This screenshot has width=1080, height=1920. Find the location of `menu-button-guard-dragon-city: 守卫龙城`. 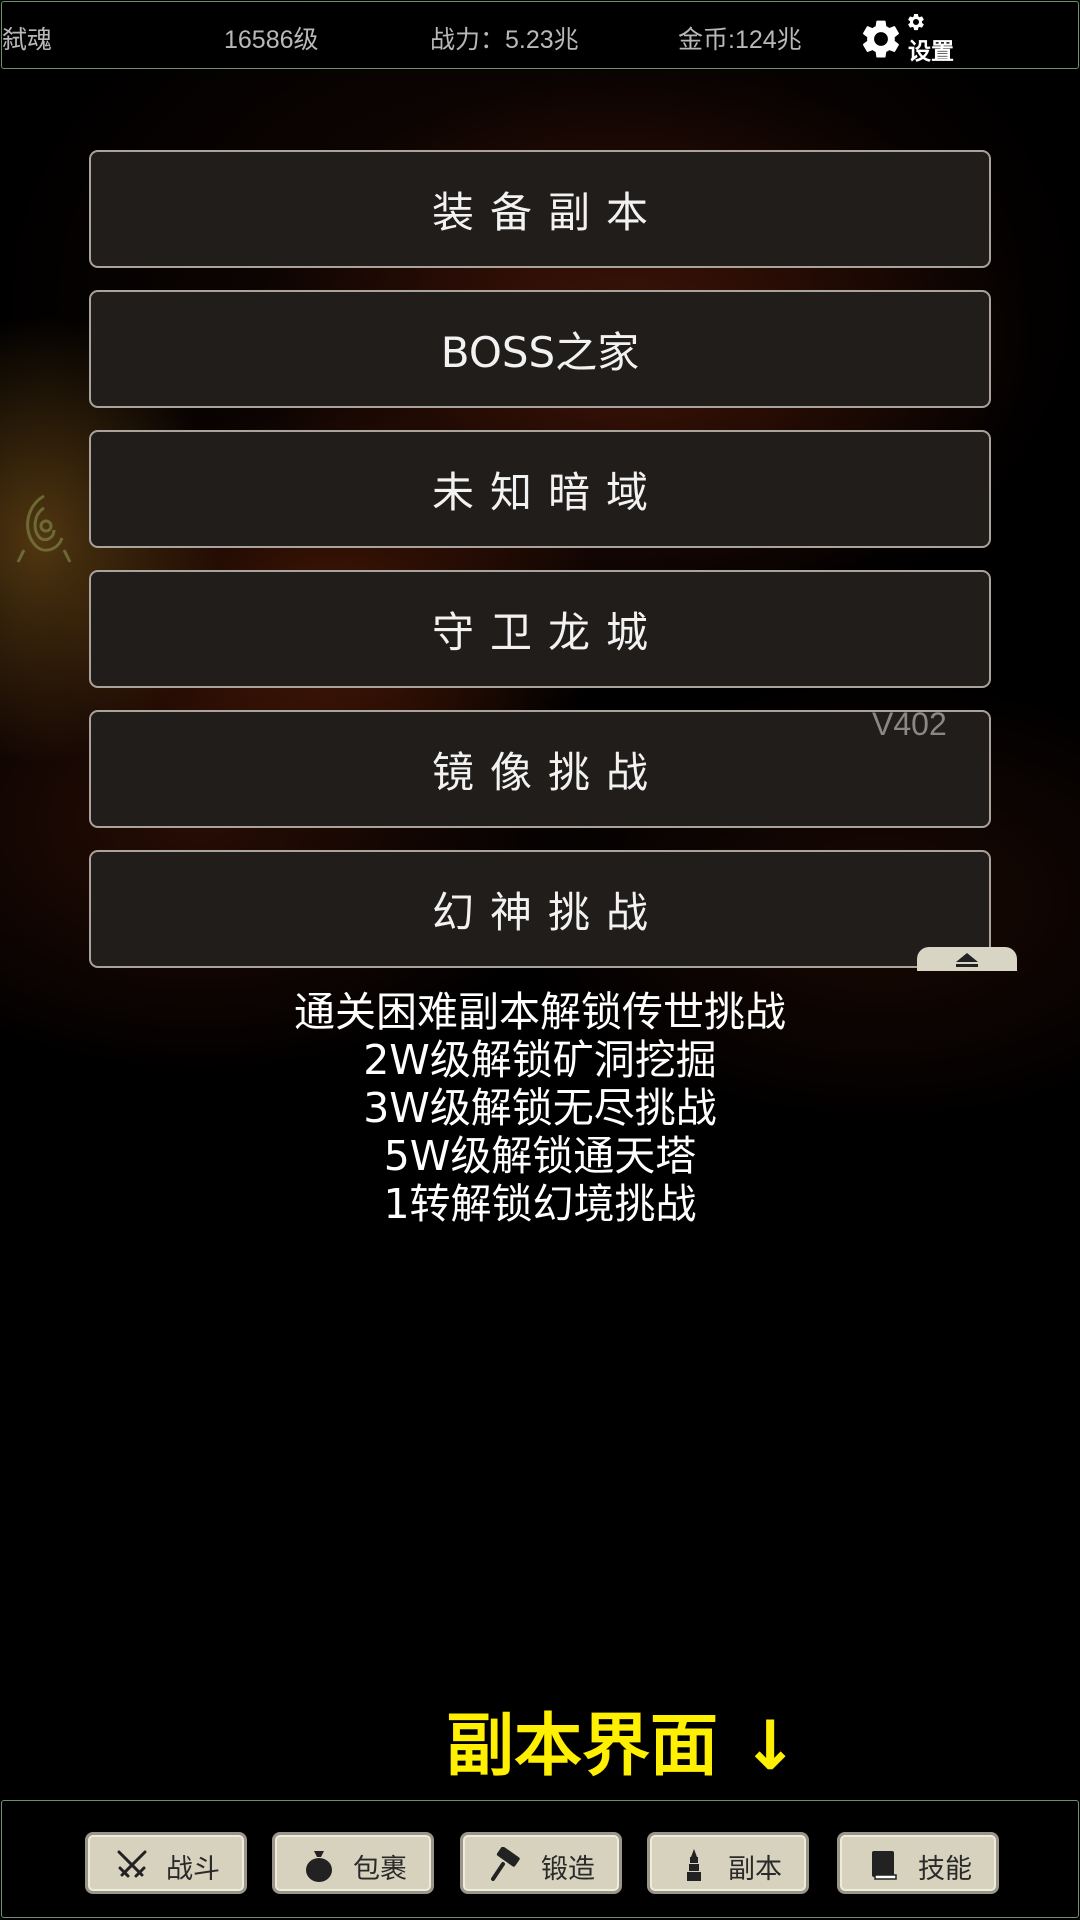

menu-button-guard-dragon-city: 守卫龙城 is located at coordinates (540, 629).